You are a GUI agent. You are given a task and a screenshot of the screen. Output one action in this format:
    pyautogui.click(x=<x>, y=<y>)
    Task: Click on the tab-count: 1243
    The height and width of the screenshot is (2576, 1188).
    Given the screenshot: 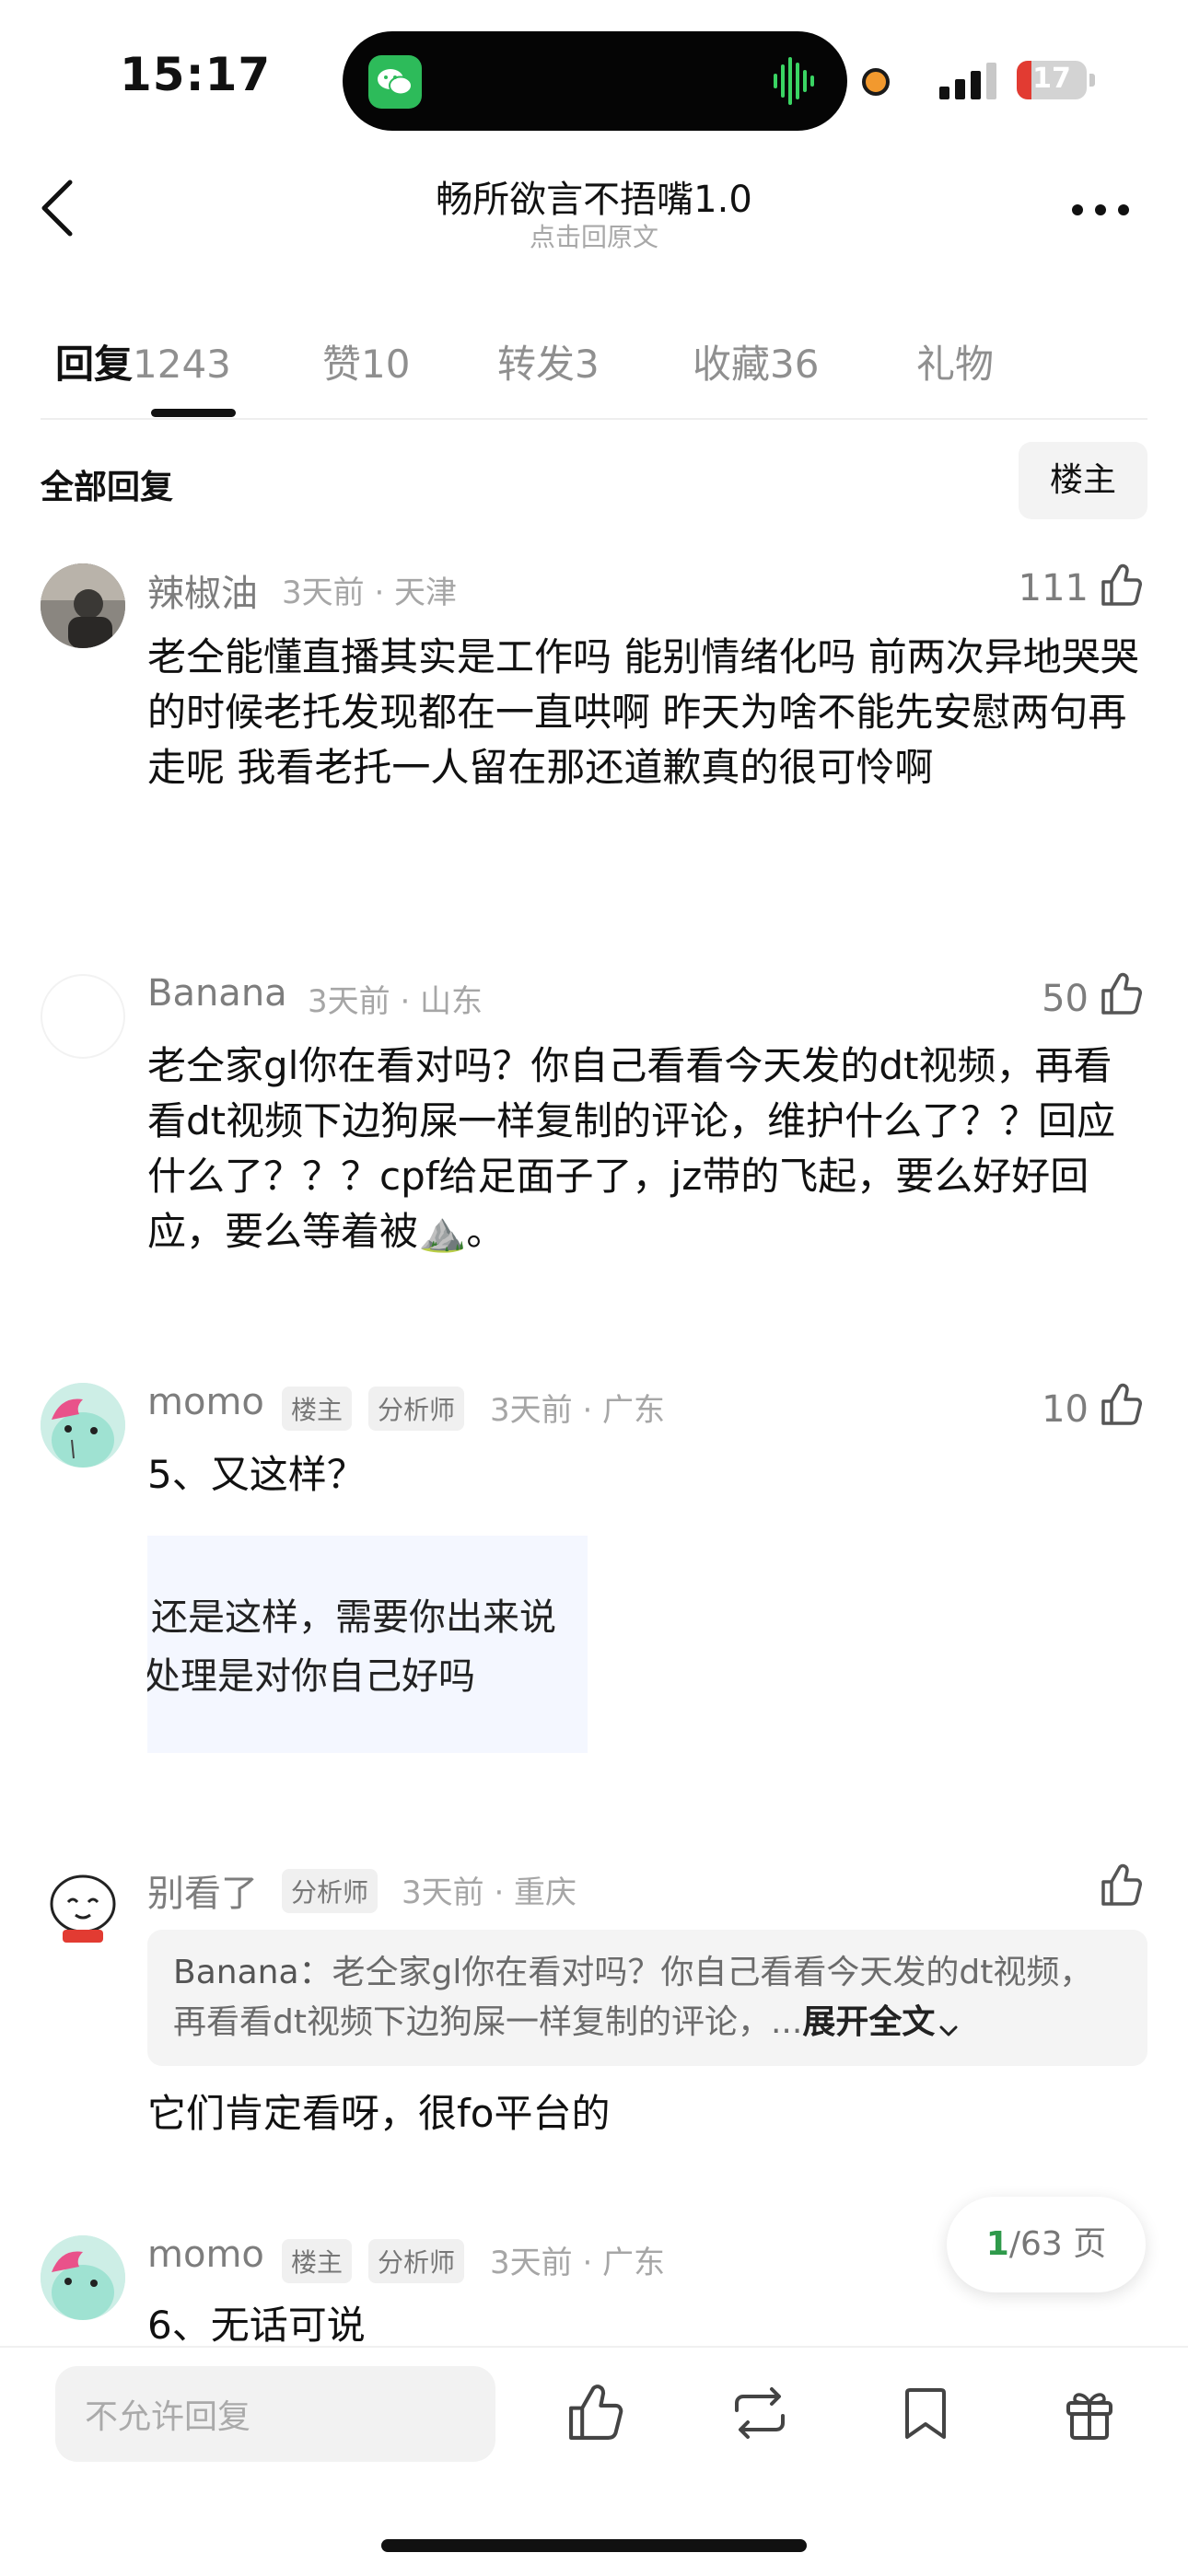 What is the action you would take?
    pyautogui.click(x=182, y=364)
    